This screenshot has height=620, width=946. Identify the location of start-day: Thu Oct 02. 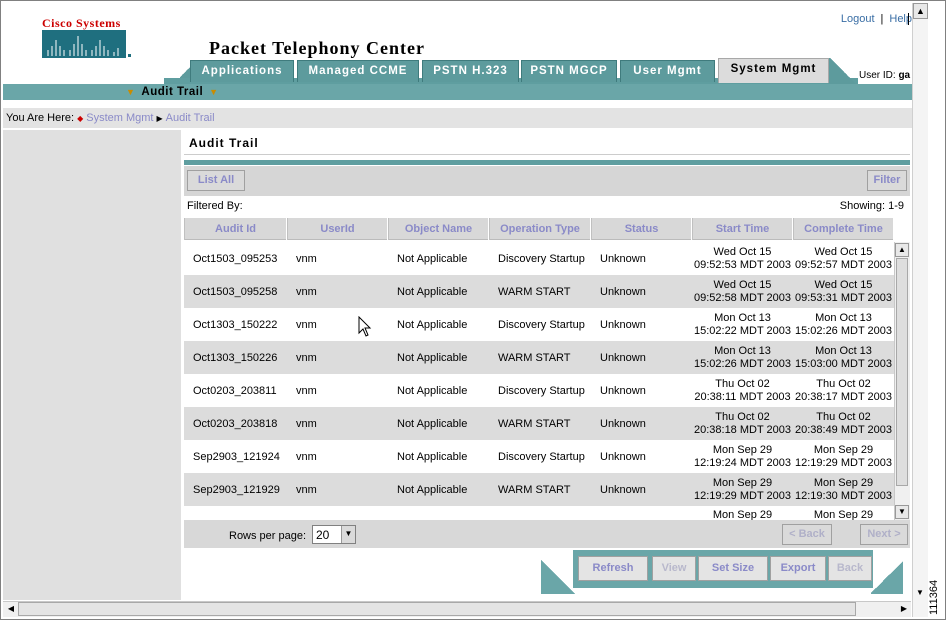
(742, 383).